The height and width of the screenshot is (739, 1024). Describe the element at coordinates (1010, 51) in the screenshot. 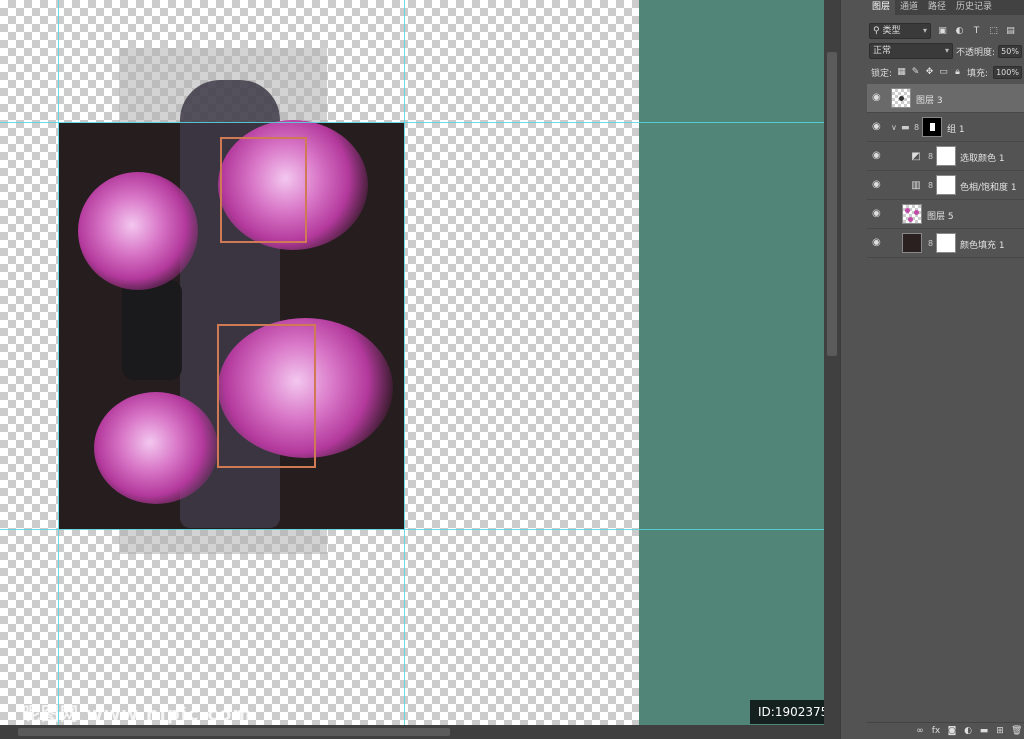

I see `opacity-input: 50%` at that location.